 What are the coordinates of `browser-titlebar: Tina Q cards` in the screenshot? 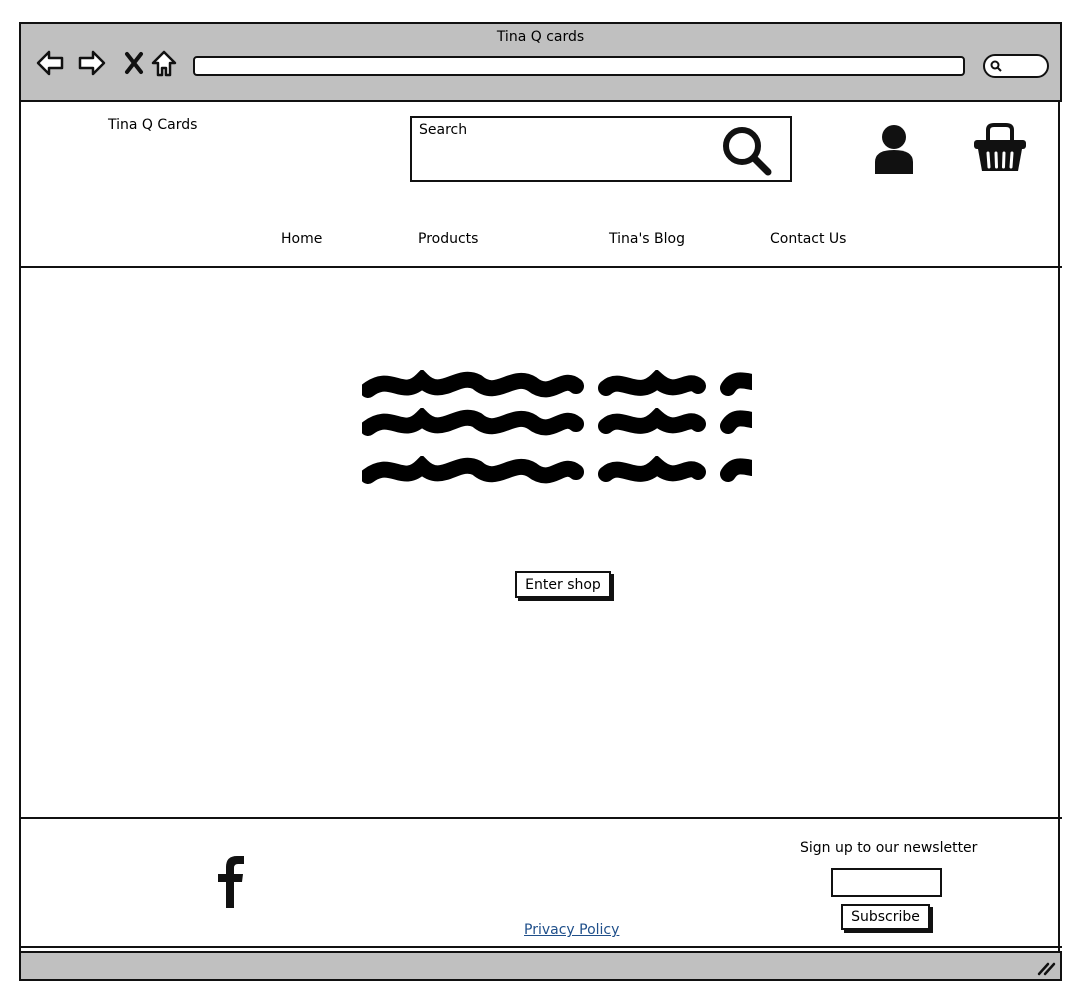 It's located at (540, 62).